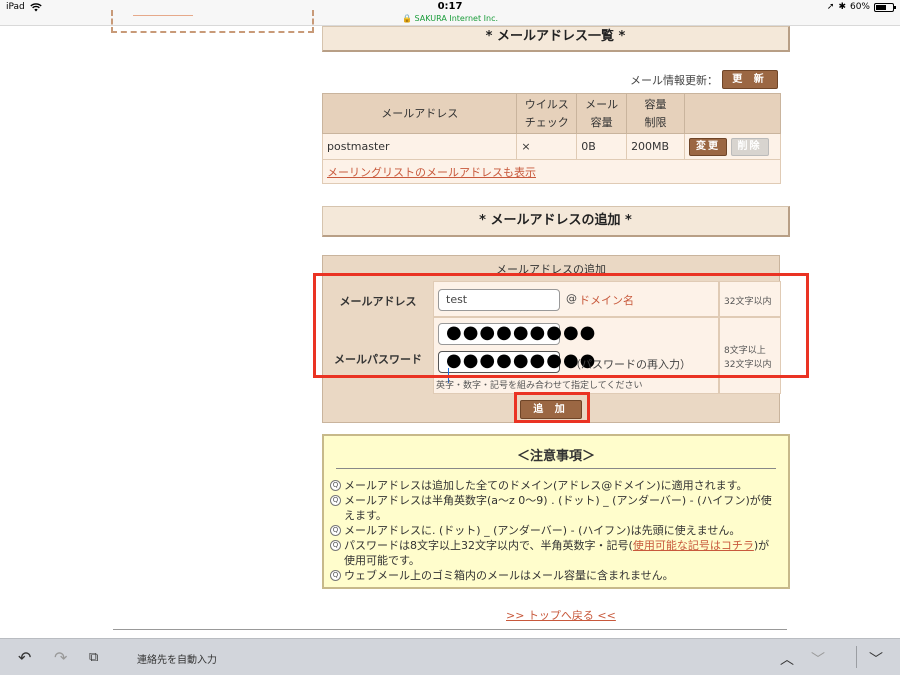 The image size is (900, 675). Describe the element at coordinates (674, 80) in the screenshot. I see `update-label: メール情報更新：` at that location.